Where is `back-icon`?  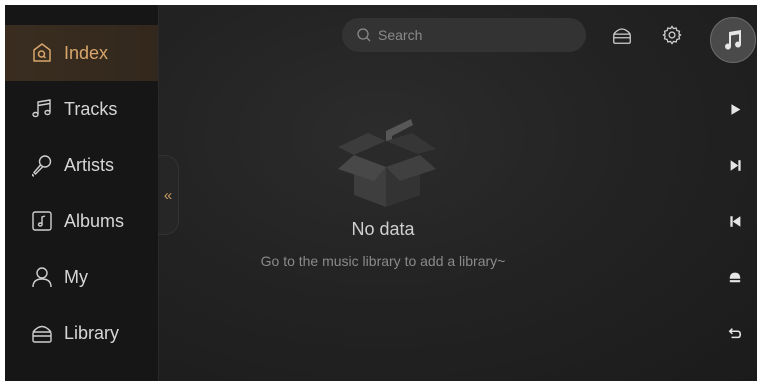 back-icon is located at coordinates (735, 333).